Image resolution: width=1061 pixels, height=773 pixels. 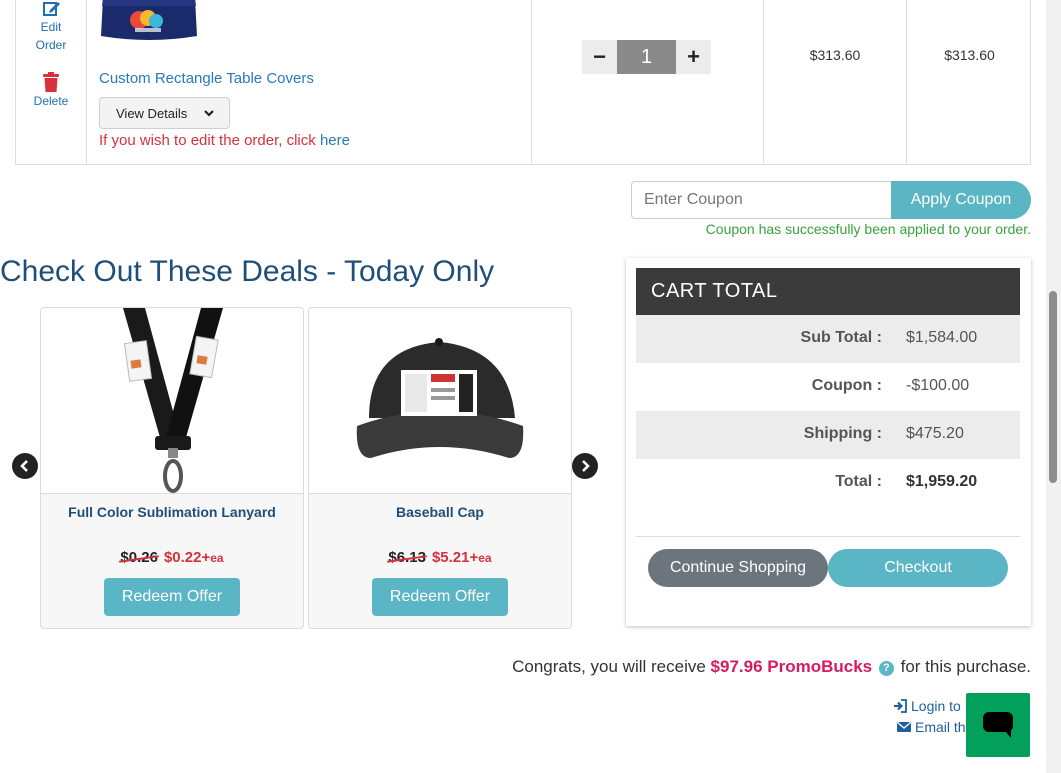 What do you see at coordinates (335, 140) in the screenshot?
I see `edit-order-here-link: here` at bounding box center [335, 140].